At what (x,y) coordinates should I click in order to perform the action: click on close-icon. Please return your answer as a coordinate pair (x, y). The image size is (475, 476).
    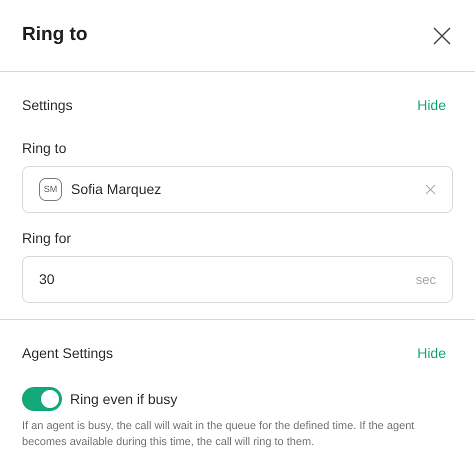
    Looking at the image, I should click on (442, 35).